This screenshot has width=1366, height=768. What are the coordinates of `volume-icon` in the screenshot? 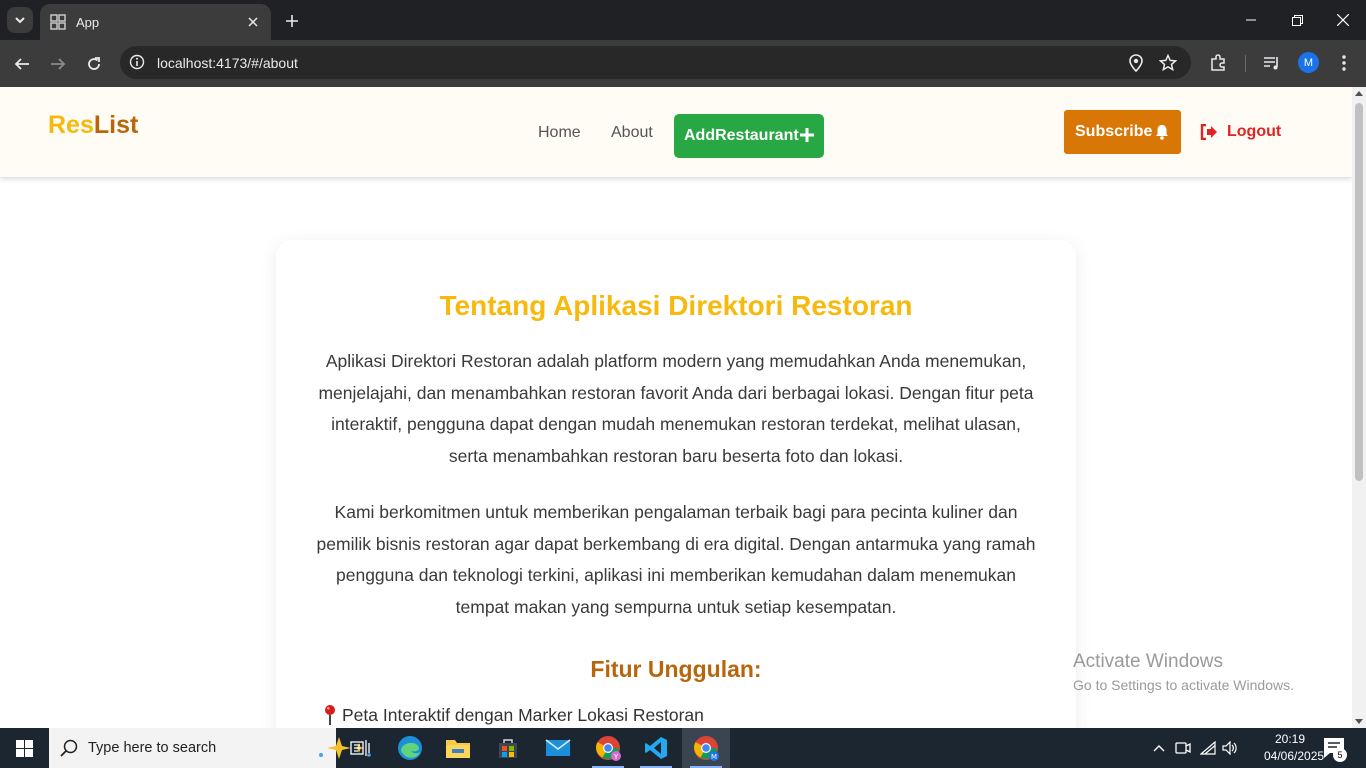 It's located at (1230, 748).